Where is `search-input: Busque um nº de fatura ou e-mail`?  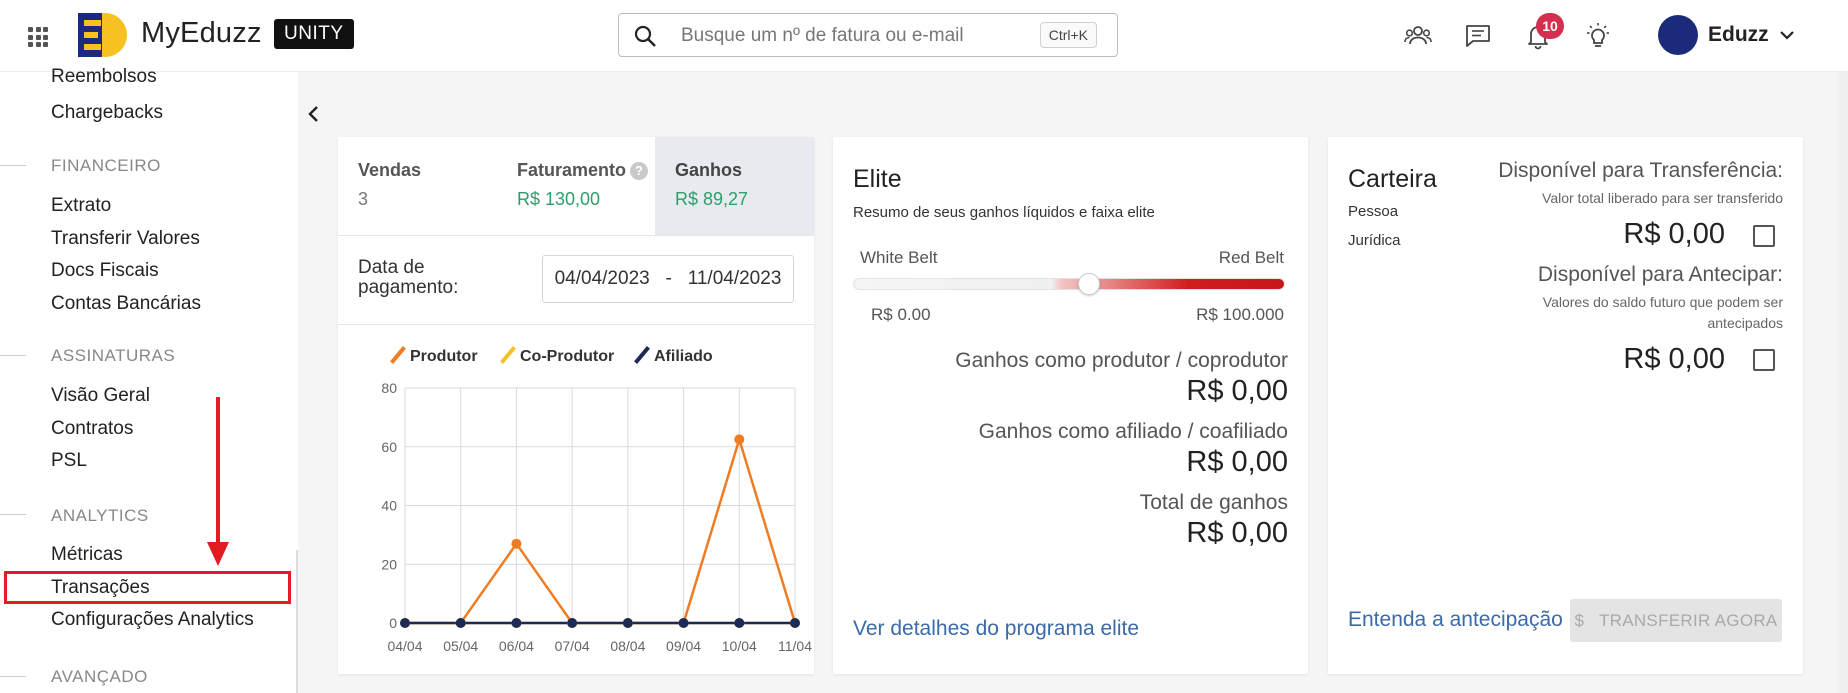
search-input: Busque um nº de fatura ou e-mail is located at coordinates (822, 36).